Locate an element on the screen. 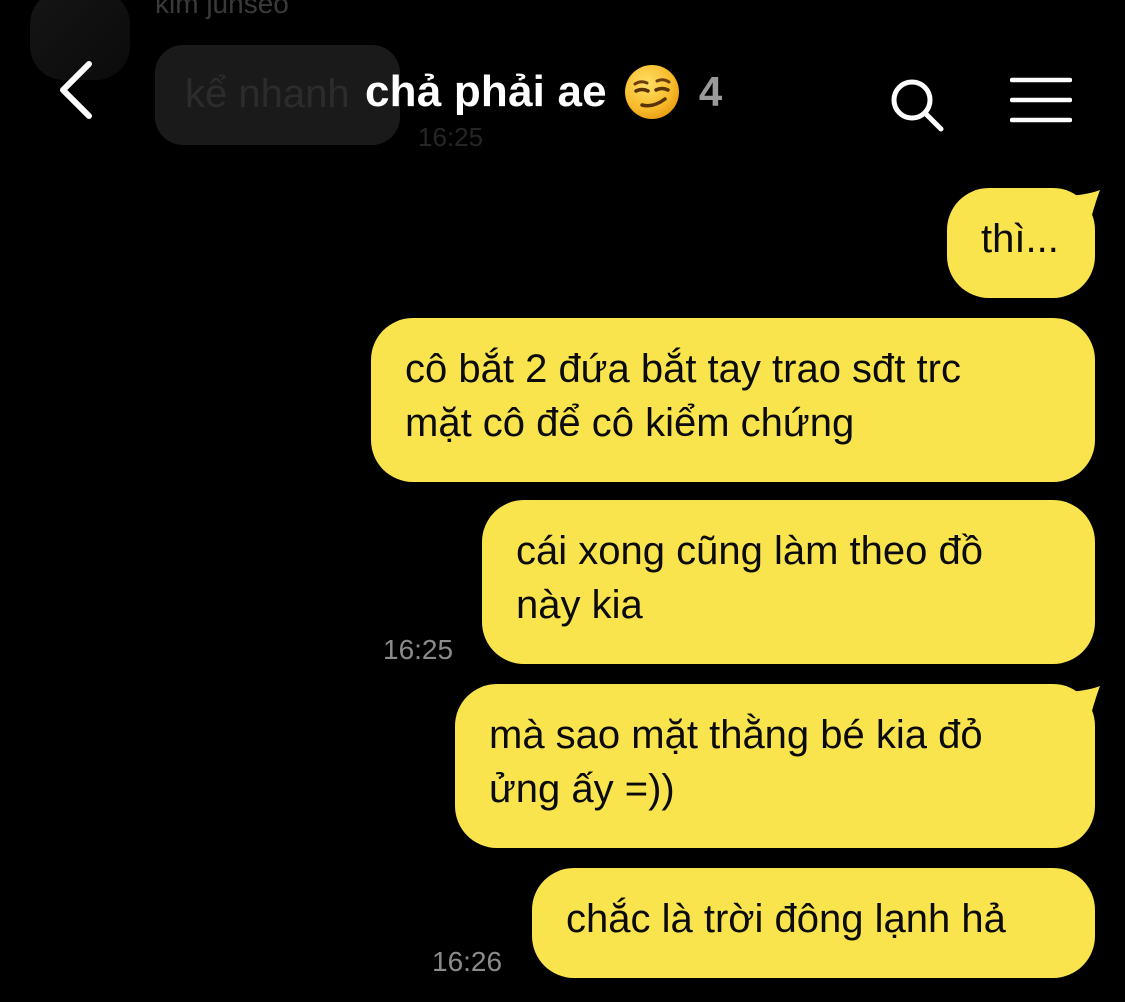  message-text: này kia is located at coordinates (579, 605).